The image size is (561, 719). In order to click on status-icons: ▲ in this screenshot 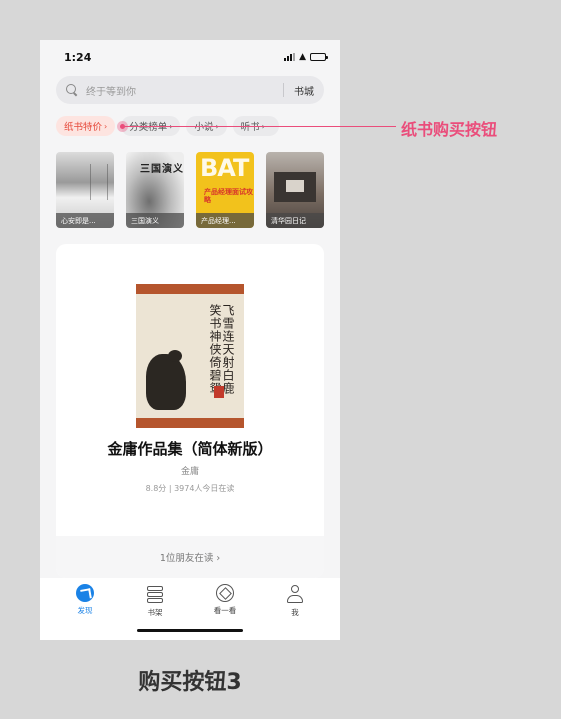, I will do `click(306, 57)`.